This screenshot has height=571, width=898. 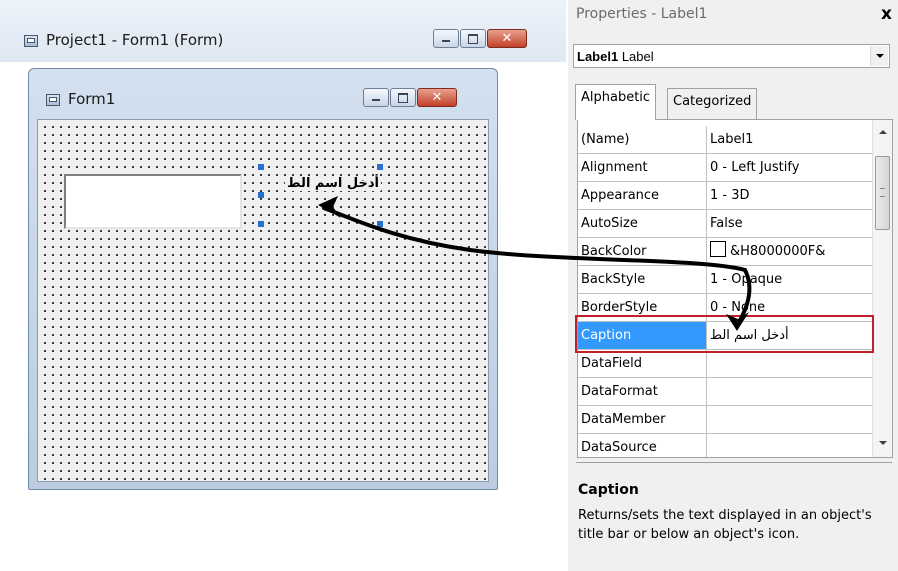 I want to click on property-name: DataFormat, so click(x=642, y=391).